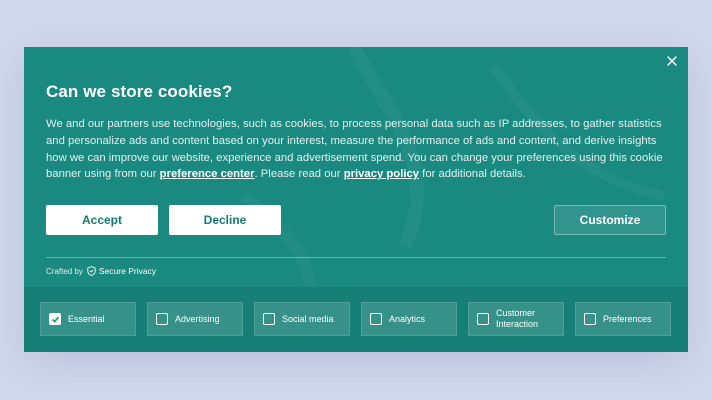  I want to click on category-label: Essential, so click(86, 318).